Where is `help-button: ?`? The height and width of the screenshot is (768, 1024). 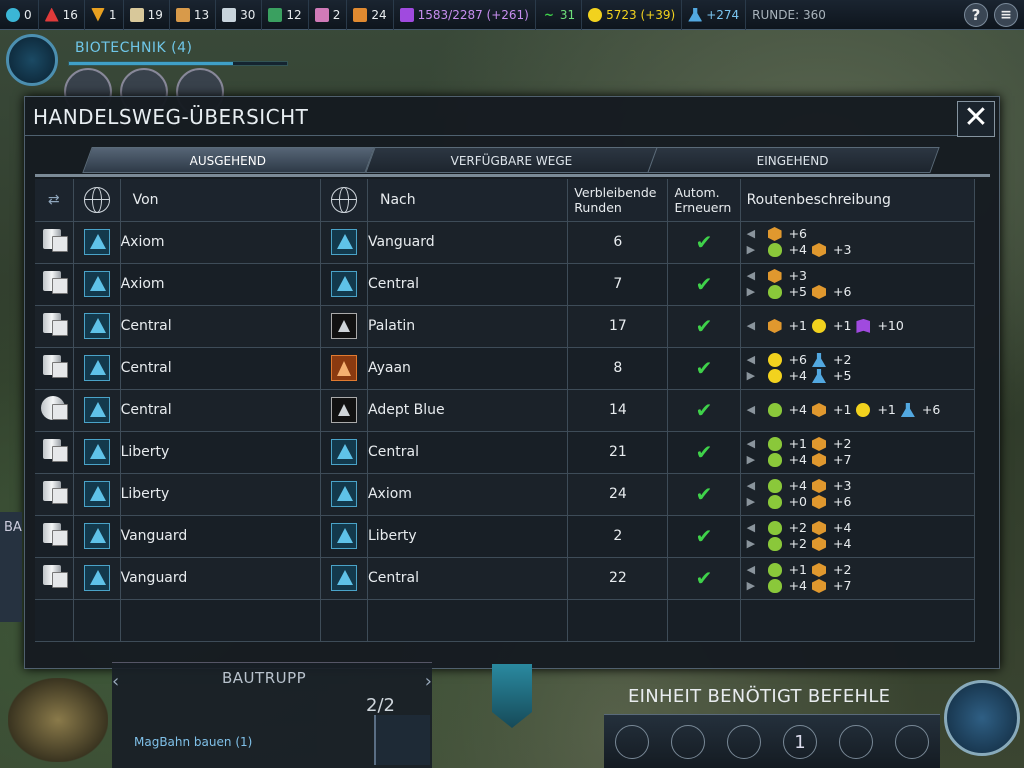 help-button: ? is located at coordinates (976, 14).